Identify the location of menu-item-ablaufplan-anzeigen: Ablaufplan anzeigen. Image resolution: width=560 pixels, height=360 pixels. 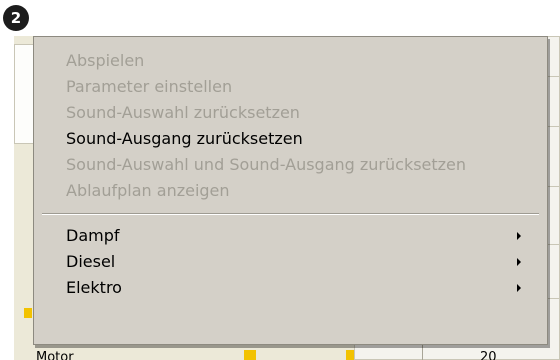
(148, 190).